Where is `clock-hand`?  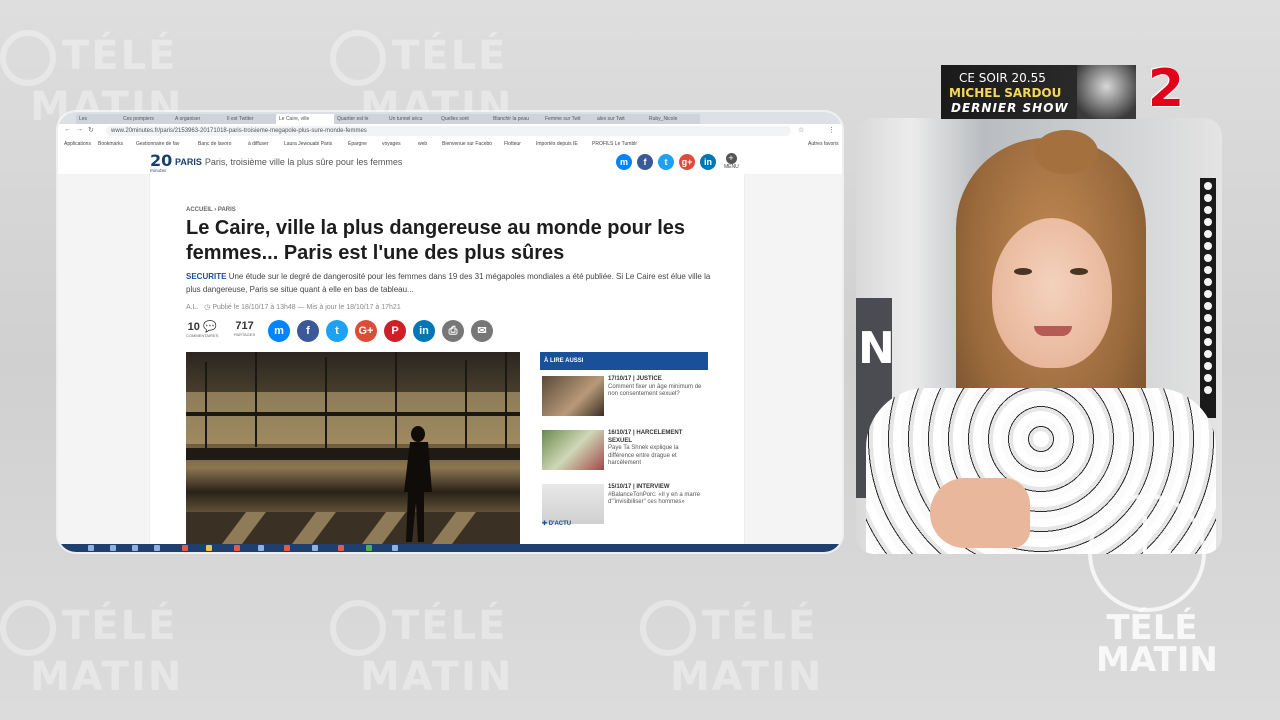
clock-hand is located at coordinates (1145, 534).